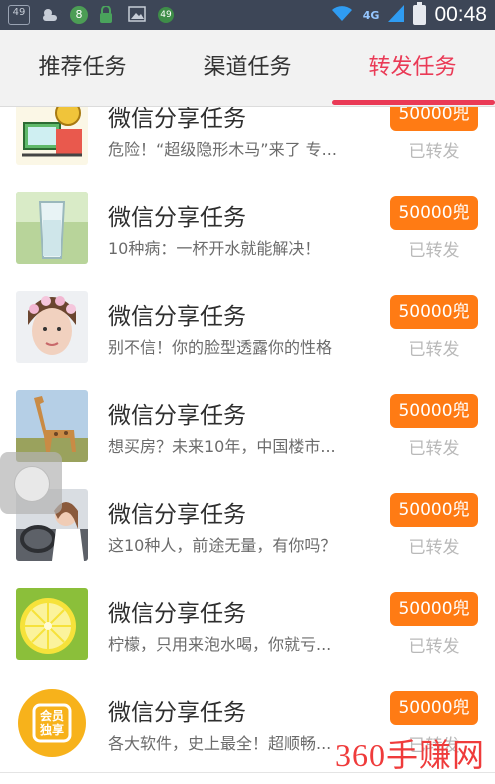 Image resolution: width=495 pixels, height=784 pixels. What do you see at coordinates (166, 15) in the screenshot?
I see `app-badge-icon: 49` at bounding box center [166, 15].